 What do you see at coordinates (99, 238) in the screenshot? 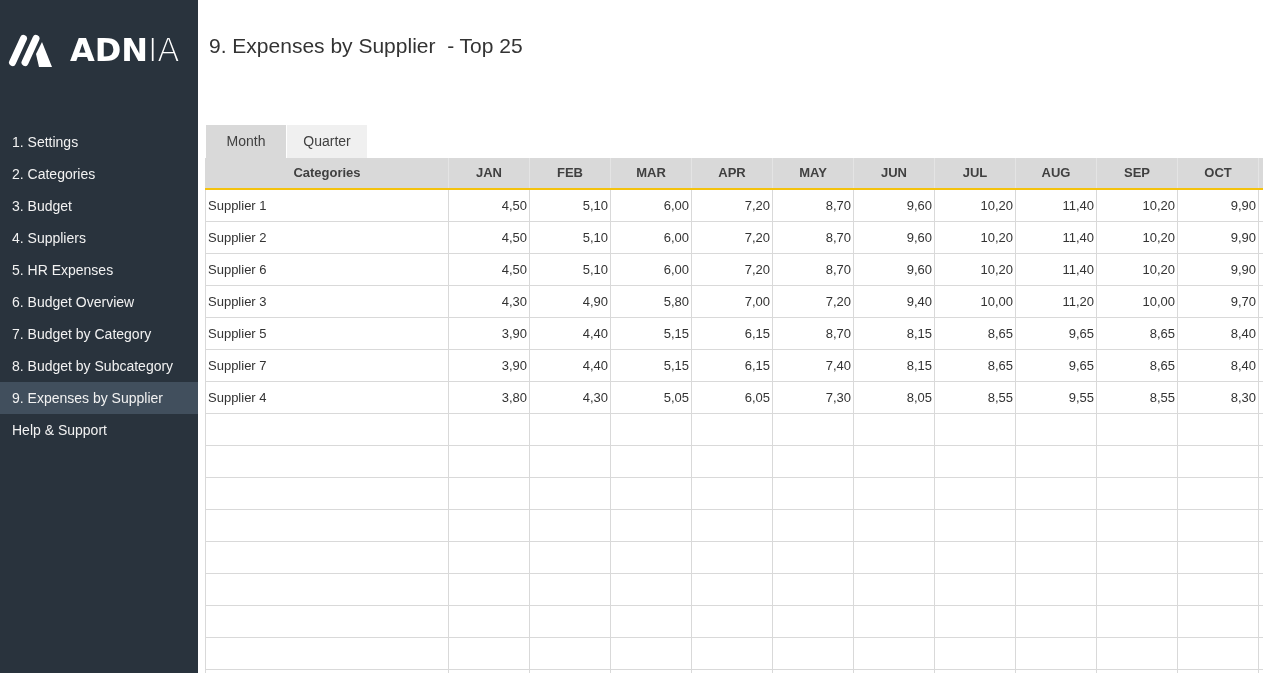
I see `nav-item: 4. Suppliers` at bounding box center [99, 238].